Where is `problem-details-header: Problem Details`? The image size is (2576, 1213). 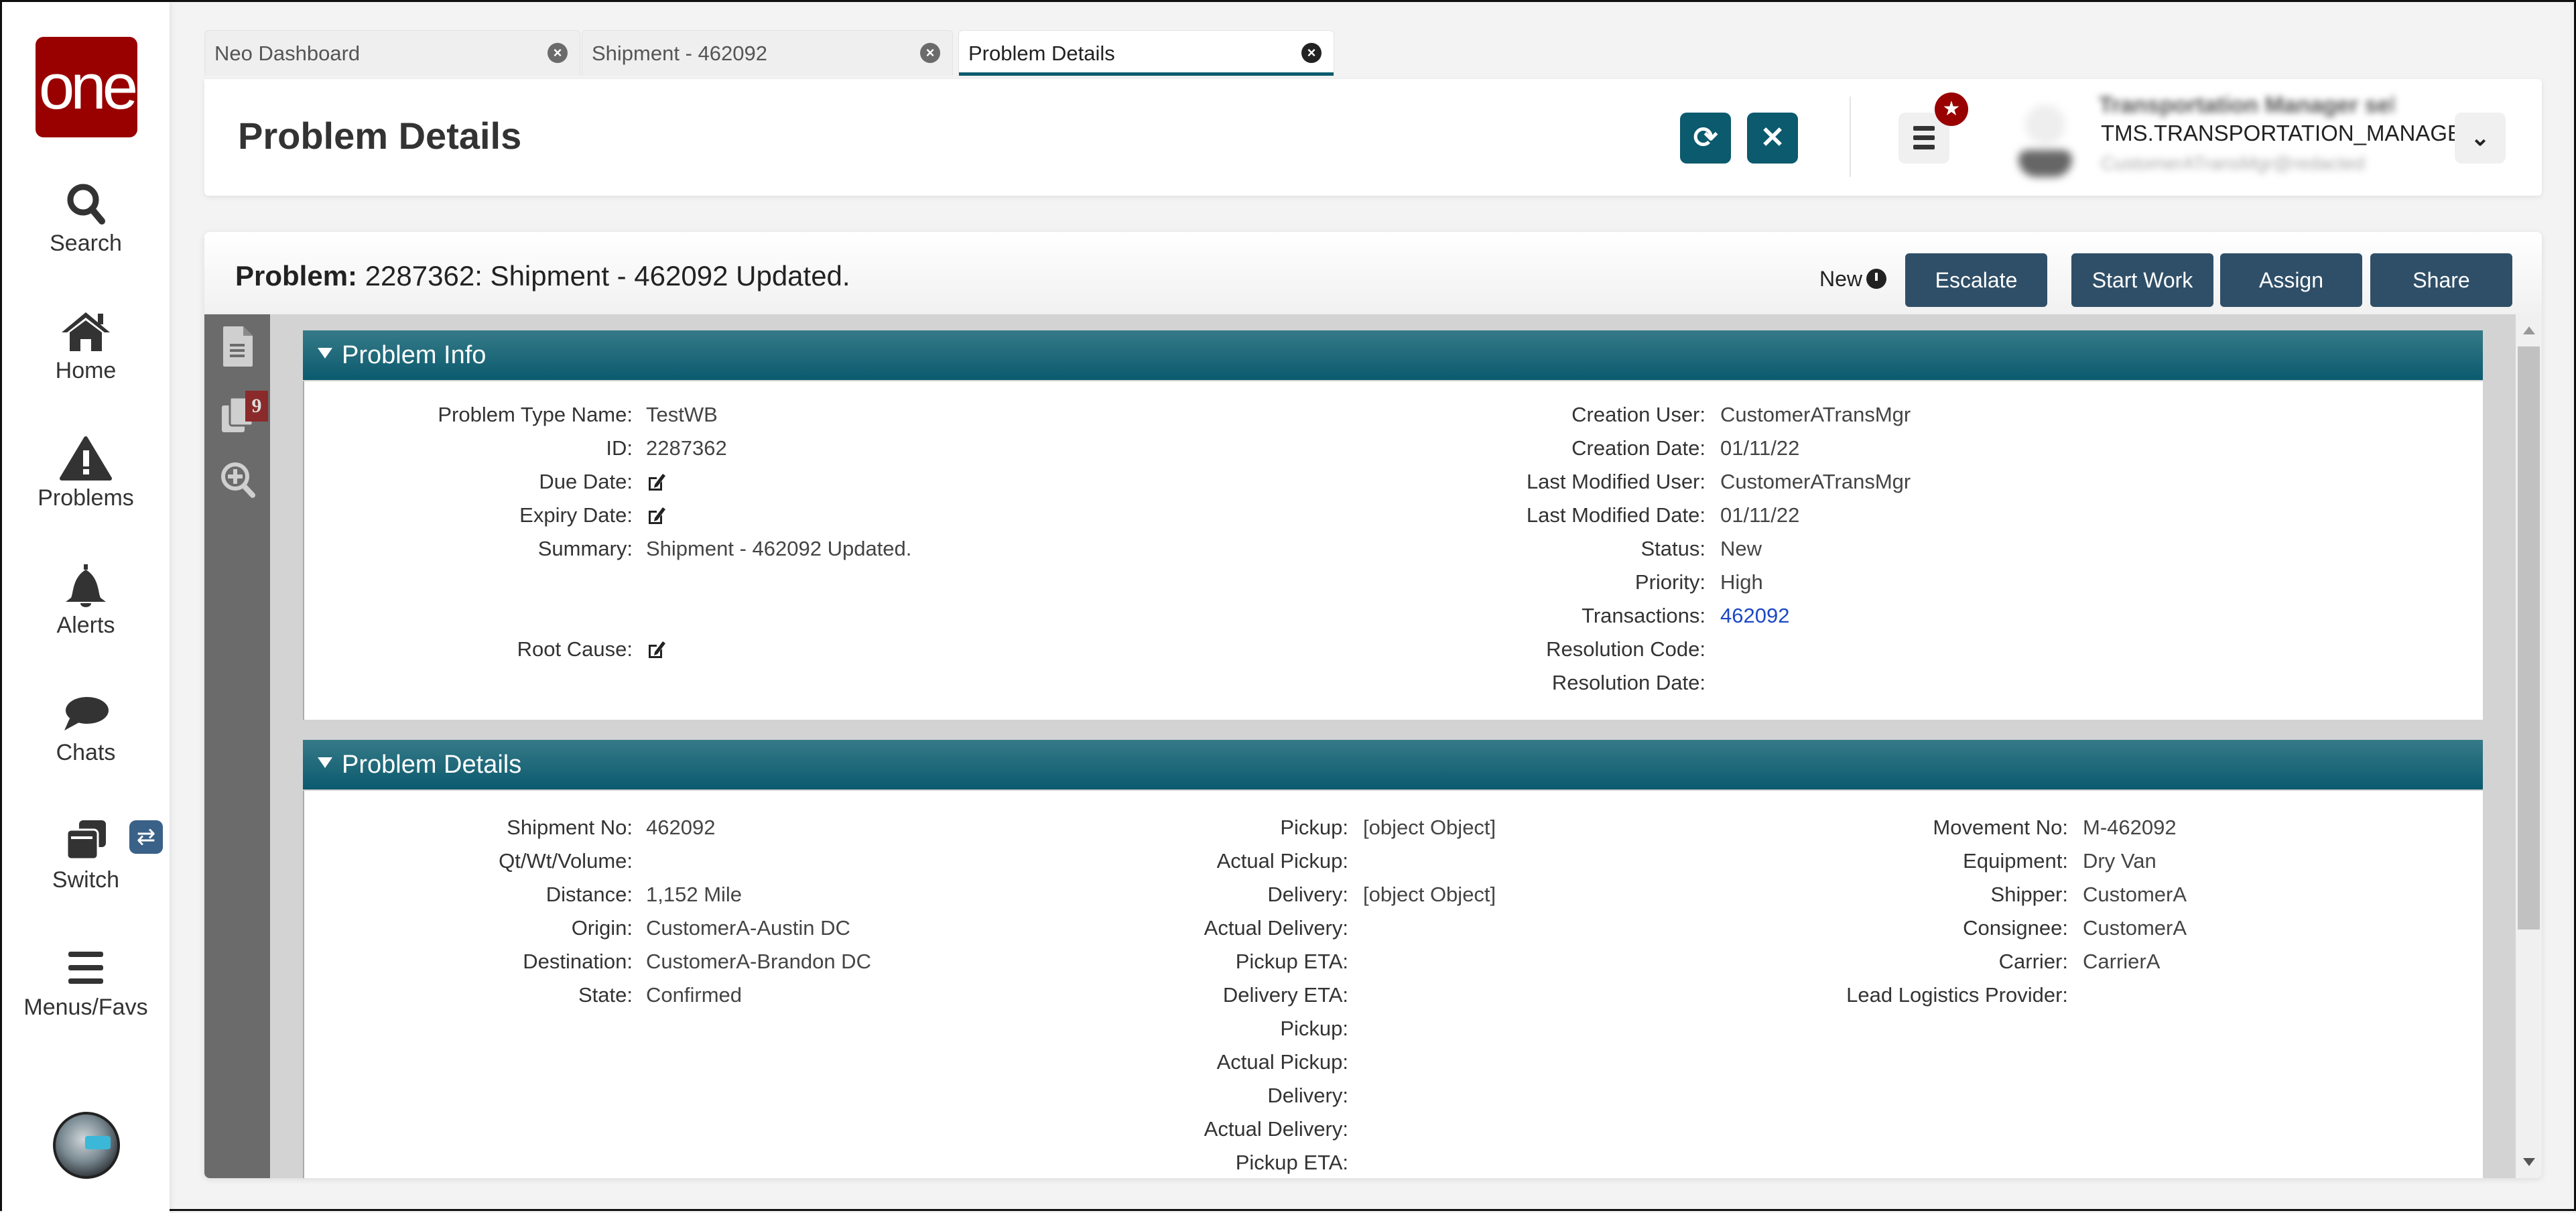
problem-details-header: Problem Details is located at coordinates (1393, 764).